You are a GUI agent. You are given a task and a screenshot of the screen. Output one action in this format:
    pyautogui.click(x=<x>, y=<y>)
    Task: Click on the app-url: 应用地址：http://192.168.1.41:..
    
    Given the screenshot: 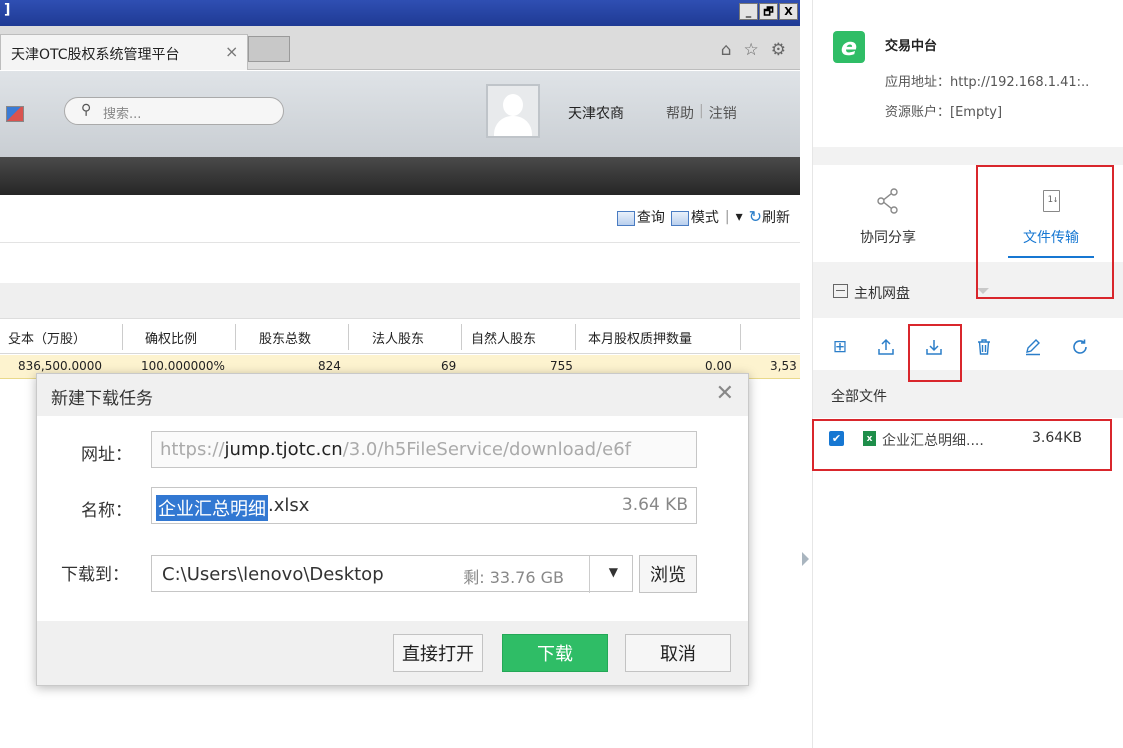 What is the action you would take?
    pyautogui.click(x=987, y=82)
    